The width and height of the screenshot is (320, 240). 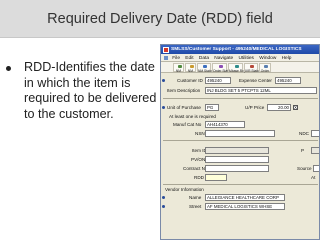 I want to click on toolbar-nm2-label: NM, so click(x=190, y=70).